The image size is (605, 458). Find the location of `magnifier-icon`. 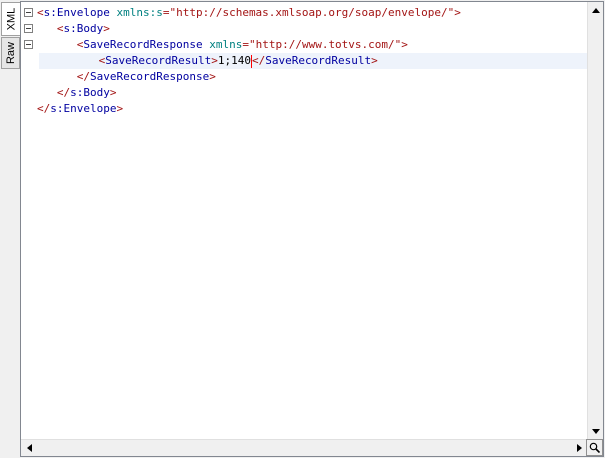

magnifier-icon is located at coordinates (594, 447).